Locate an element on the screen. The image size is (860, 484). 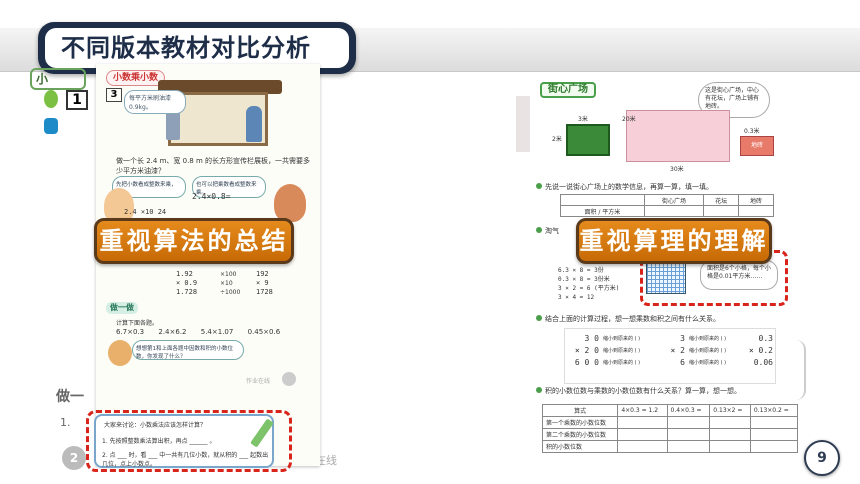
tile-diagram: 地砖 is located at coordinates (757, 146).